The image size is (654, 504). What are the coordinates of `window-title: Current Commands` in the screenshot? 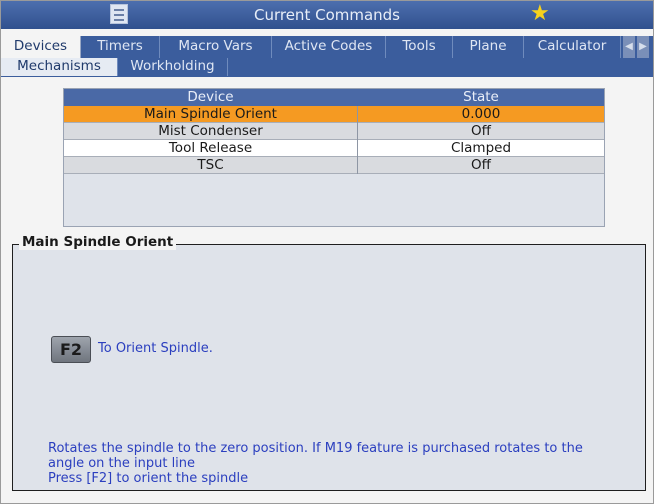 It's located at (326, 15).